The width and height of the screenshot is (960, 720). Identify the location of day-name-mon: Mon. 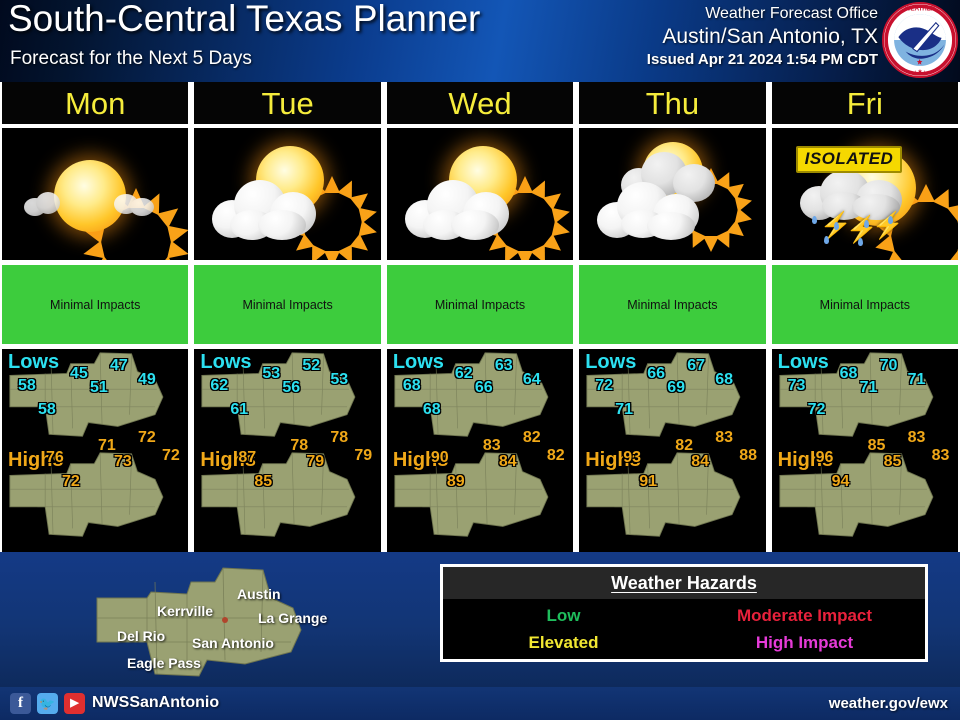
(95, 105).